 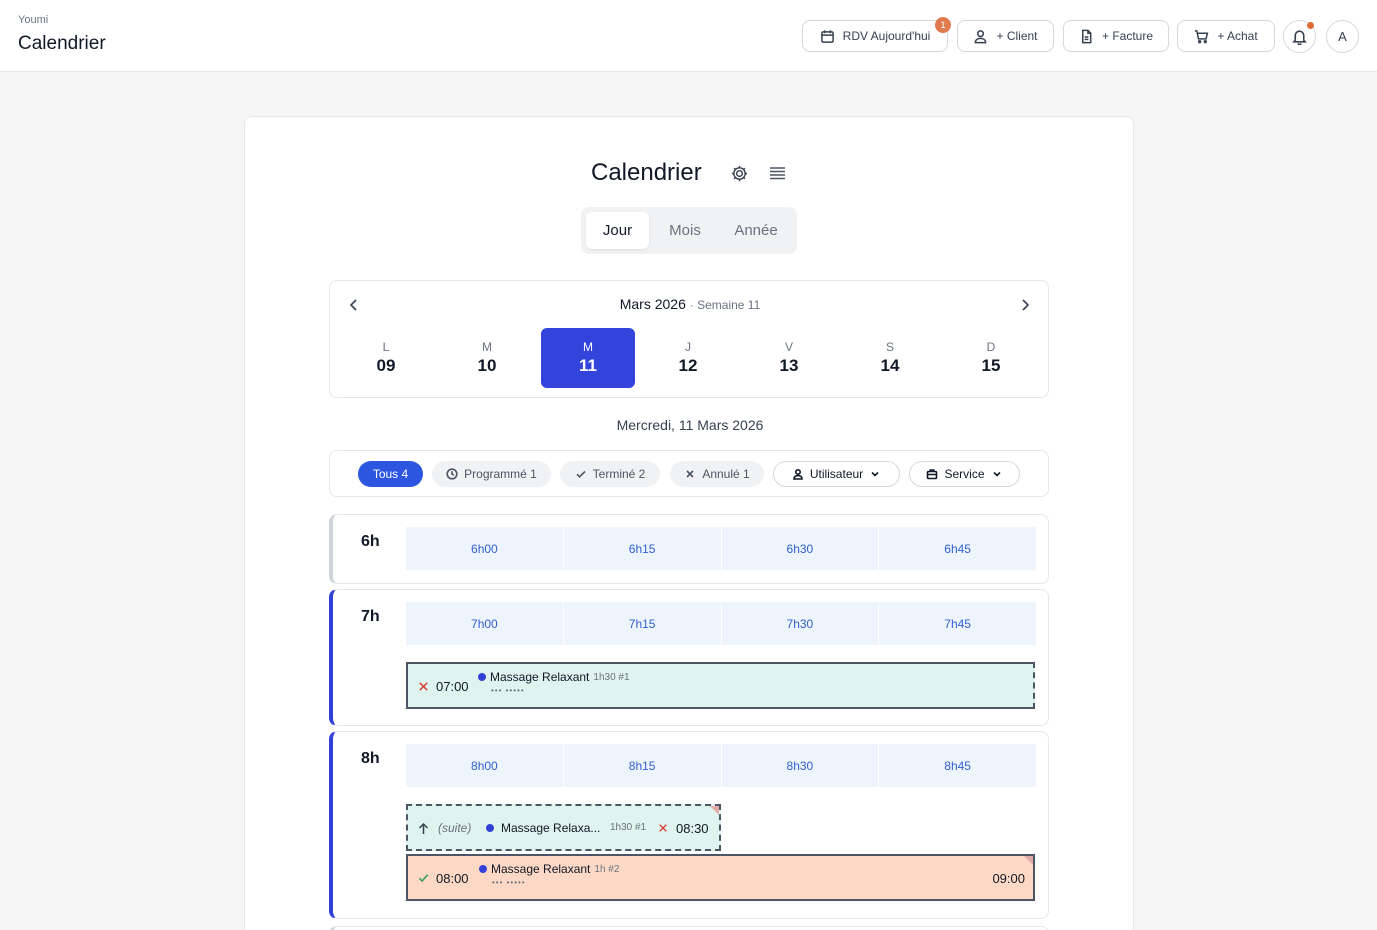 What do you see at coordinates (685, 230) in the screenshot?
I see `tab-mois: Mois` at bounding box center [685, 230].